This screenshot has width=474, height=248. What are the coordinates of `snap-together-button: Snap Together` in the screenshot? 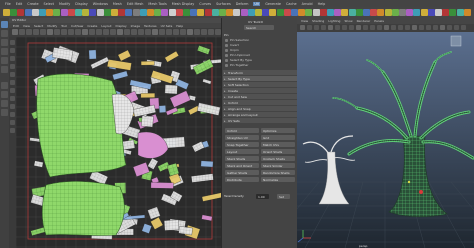 It's located at (242, 144).